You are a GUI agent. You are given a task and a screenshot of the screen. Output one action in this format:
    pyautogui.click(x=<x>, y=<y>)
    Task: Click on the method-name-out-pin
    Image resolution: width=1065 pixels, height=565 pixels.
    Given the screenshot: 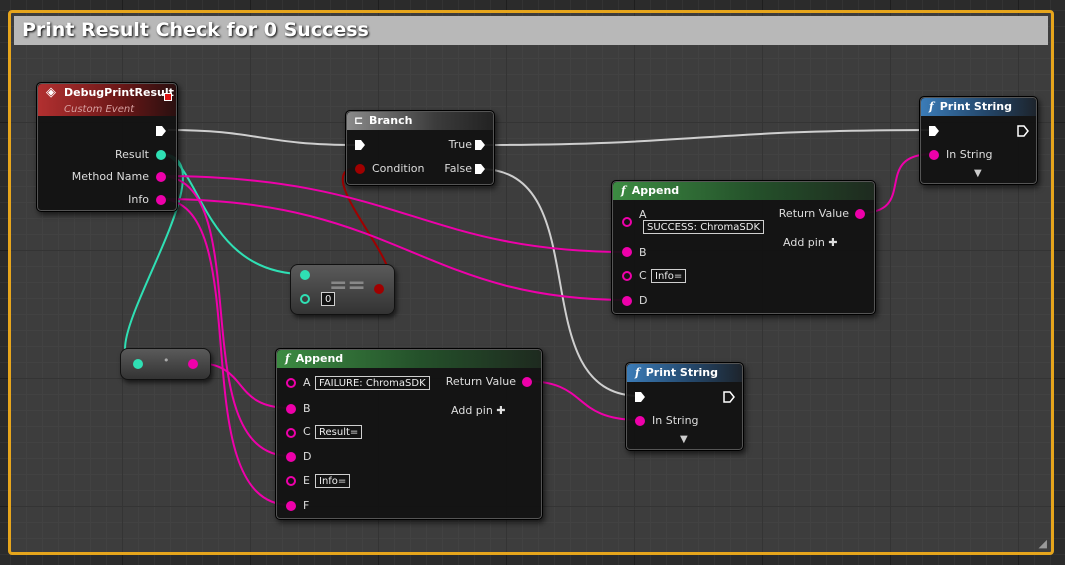 What is the action you would take?
    pyautogui.click(x=161, y=177)
    